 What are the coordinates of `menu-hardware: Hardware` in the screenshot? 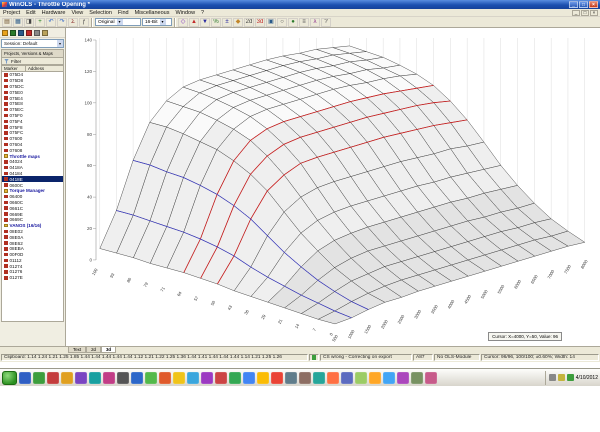 It's located at (54, 13).